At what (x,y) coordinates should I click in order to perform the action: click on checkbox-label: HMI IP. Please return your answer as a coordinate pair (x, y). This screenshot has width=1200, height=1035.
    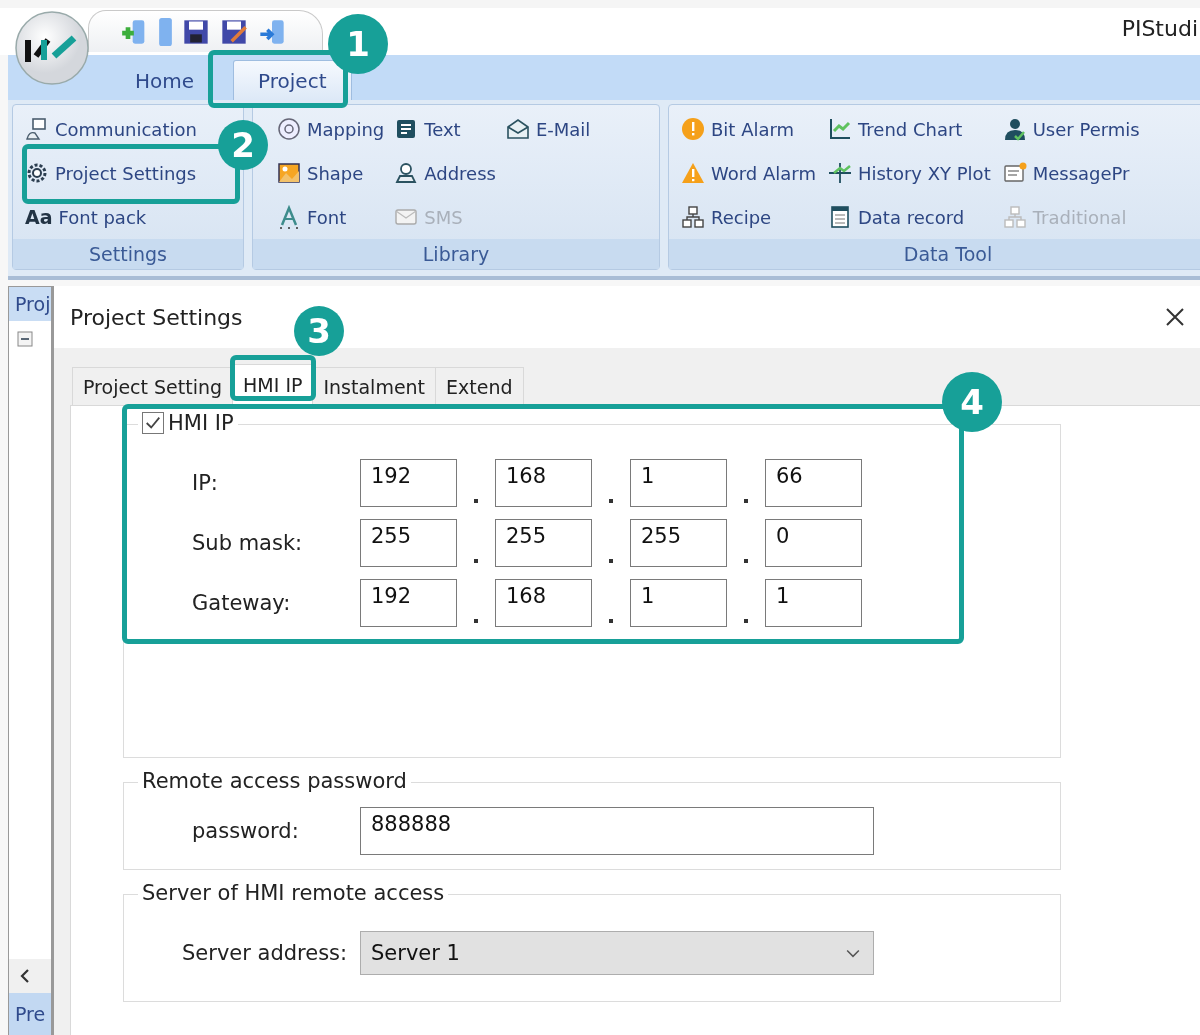
    Looking at the image, I should click on (201, 423).